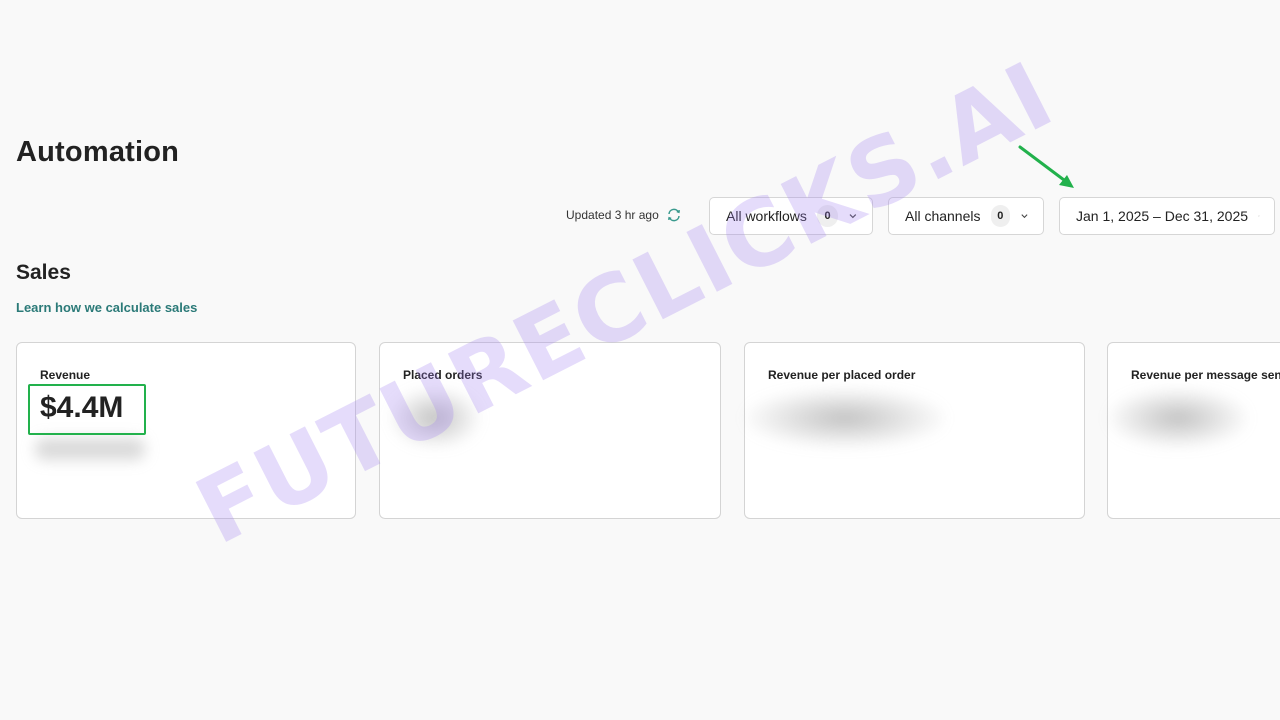 This screenshot has width=1280, height=720. Describe the element at coordinates (443, 375) in the screenshot. I see `card-label: Placed orders` at that location.